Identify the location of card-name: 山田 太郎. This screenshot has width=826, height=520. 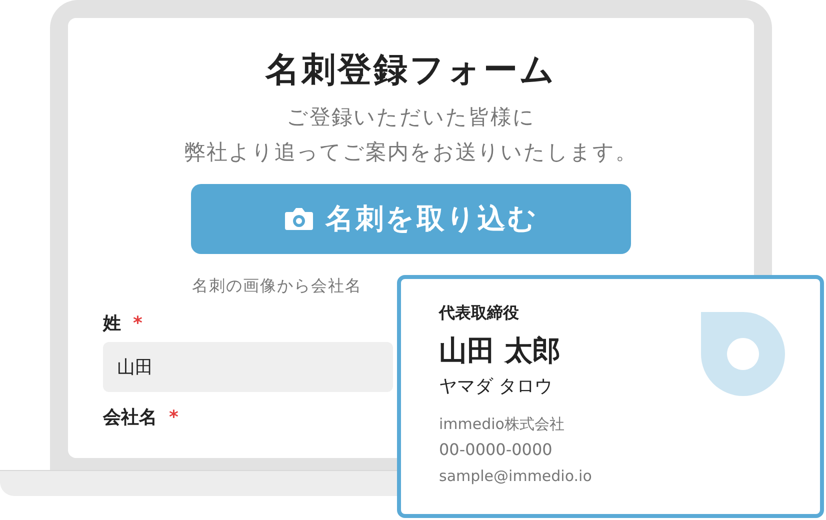
(500, 351).